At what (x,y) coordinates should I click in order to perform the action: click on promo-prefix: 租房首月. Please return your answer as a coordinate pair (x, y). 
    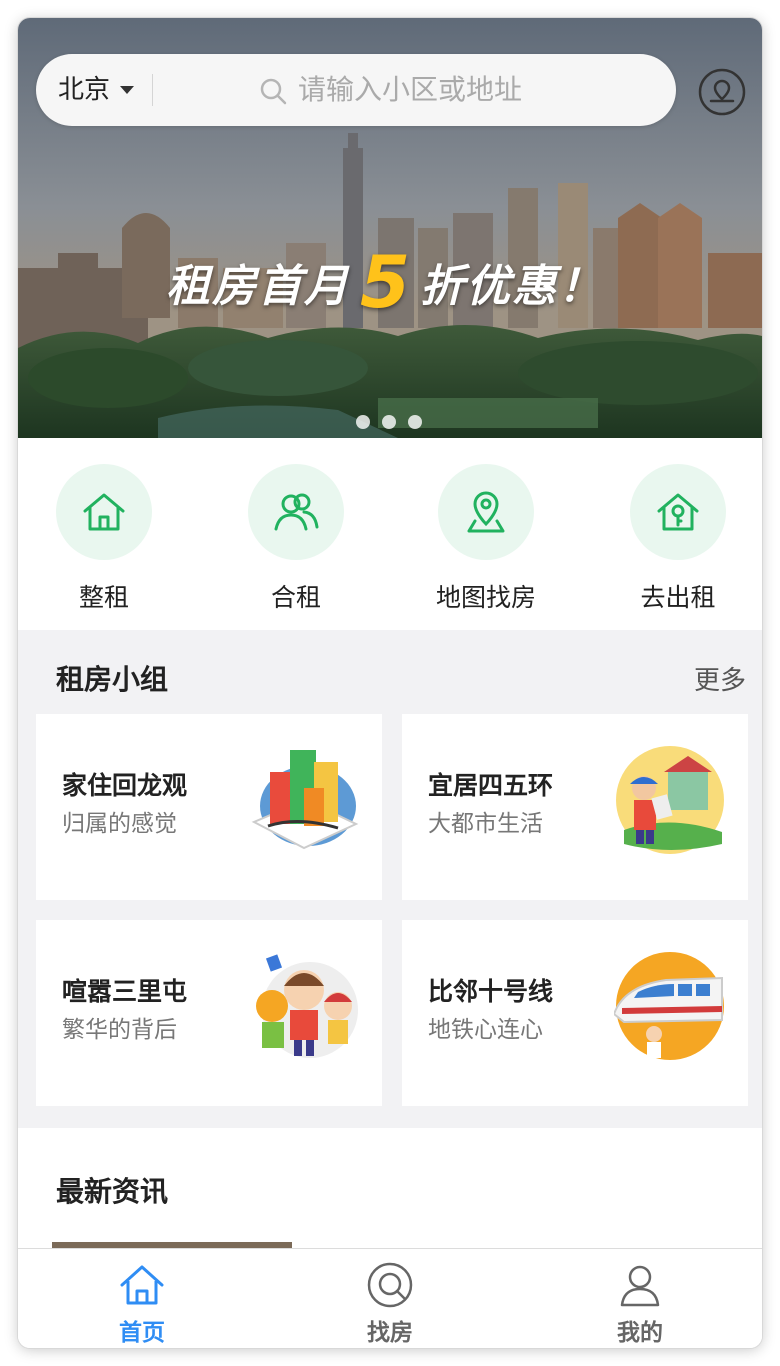
    Looking at the image, I should click on (258, 286).